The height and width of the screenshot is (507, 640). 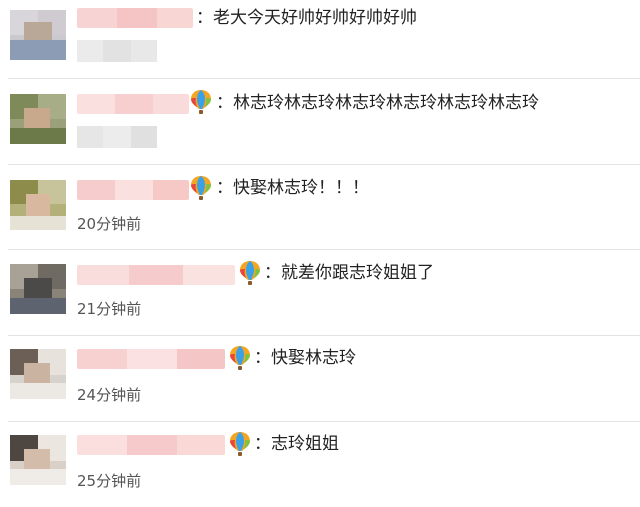 I want to click on timestamp: 21分钟前, so click(x=109, y=309).